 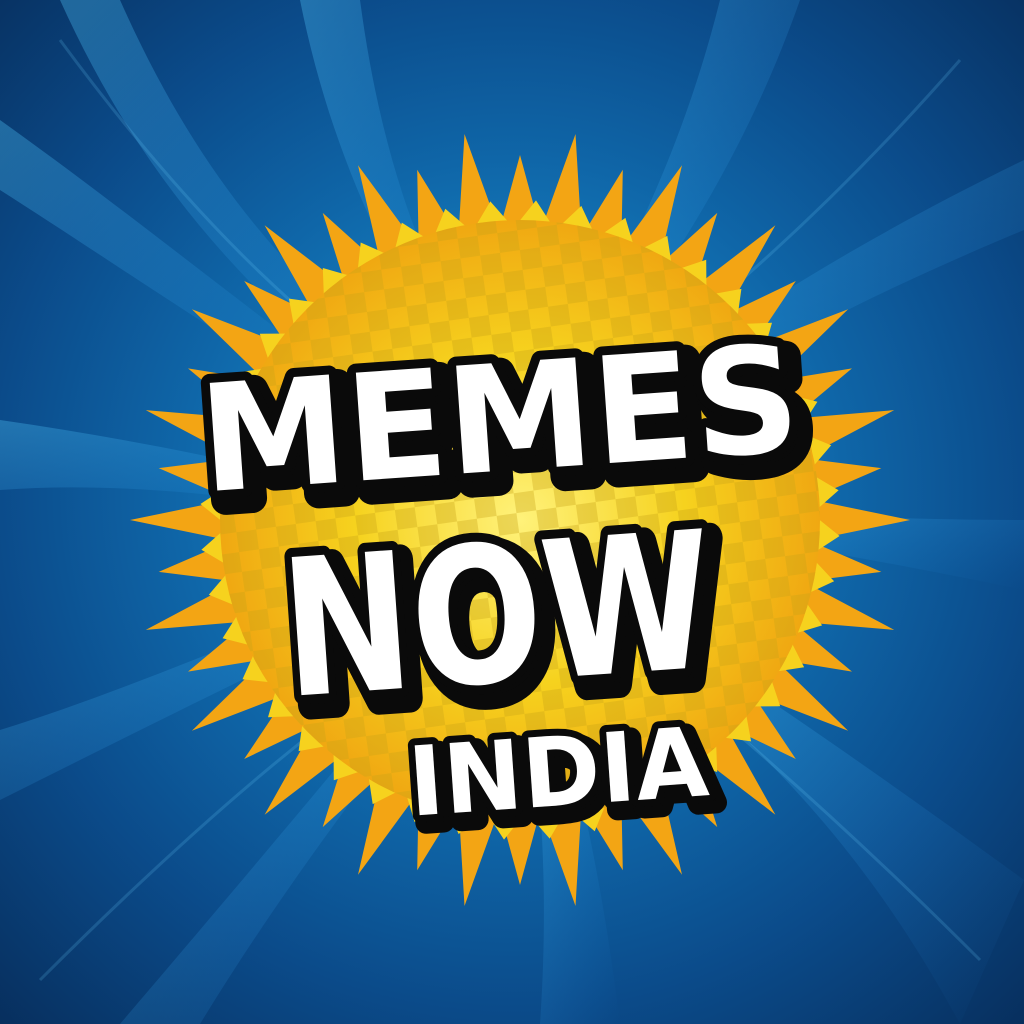 What do you see at coordinates (497, 616) in the screenshot?
I see `title-line-now: NOW` at bounding box center [497, 616].